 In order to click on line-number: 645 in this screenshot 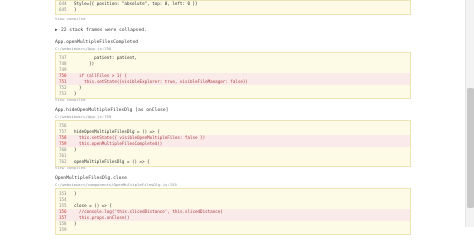, I will do `click(63, 9)`.